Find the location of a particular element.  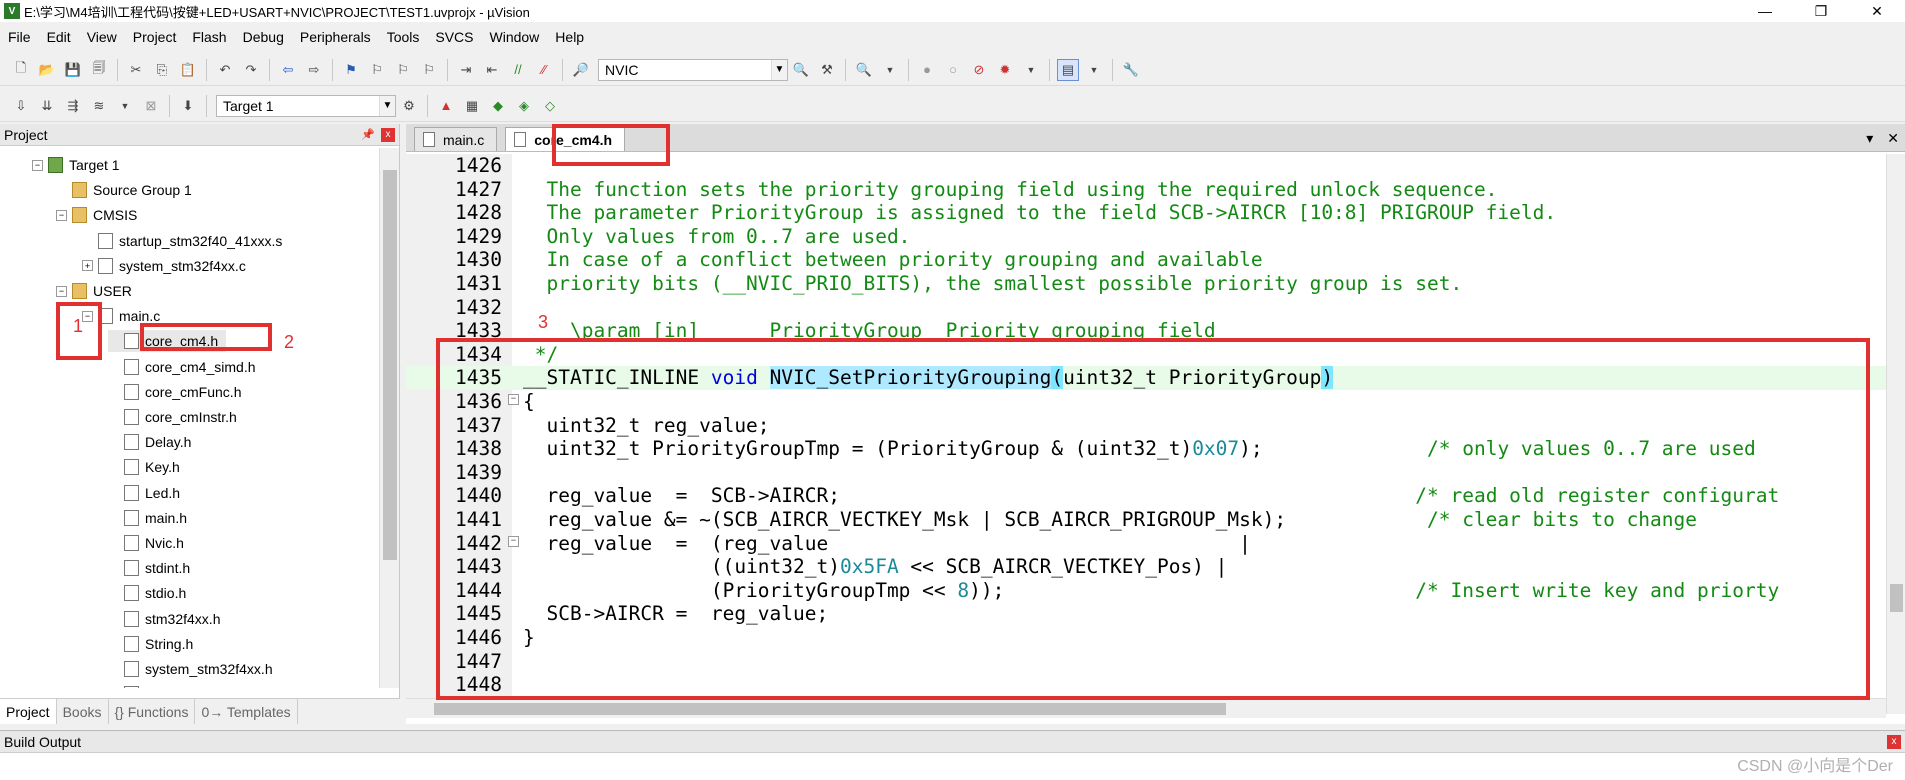

comment-icon: // is located at coordinates (518, 70).